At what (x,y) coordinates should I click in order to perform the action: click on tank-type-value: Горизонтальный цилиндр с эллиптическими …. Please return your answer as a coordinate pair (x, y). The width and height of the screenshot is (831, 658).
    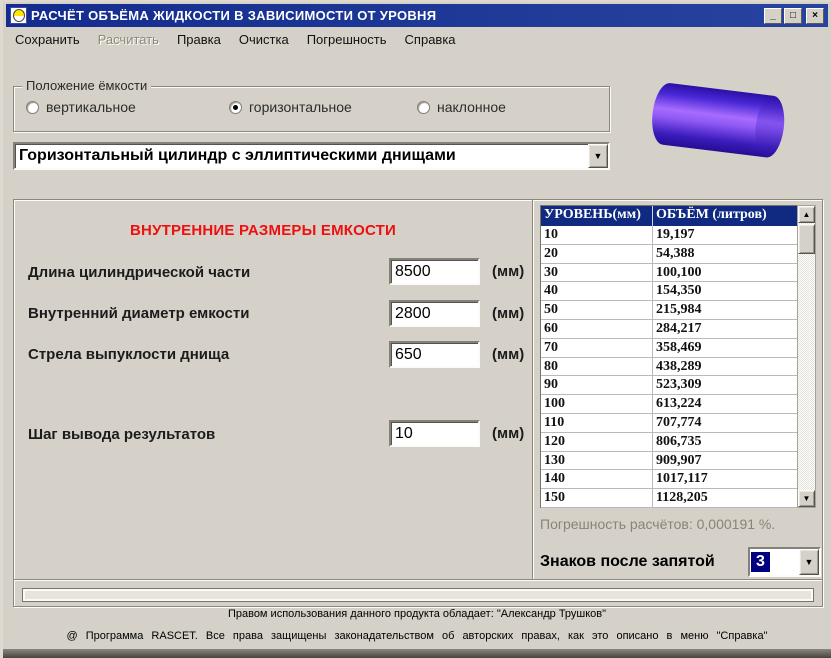
    Looking at the image, I should click on (237, 155).